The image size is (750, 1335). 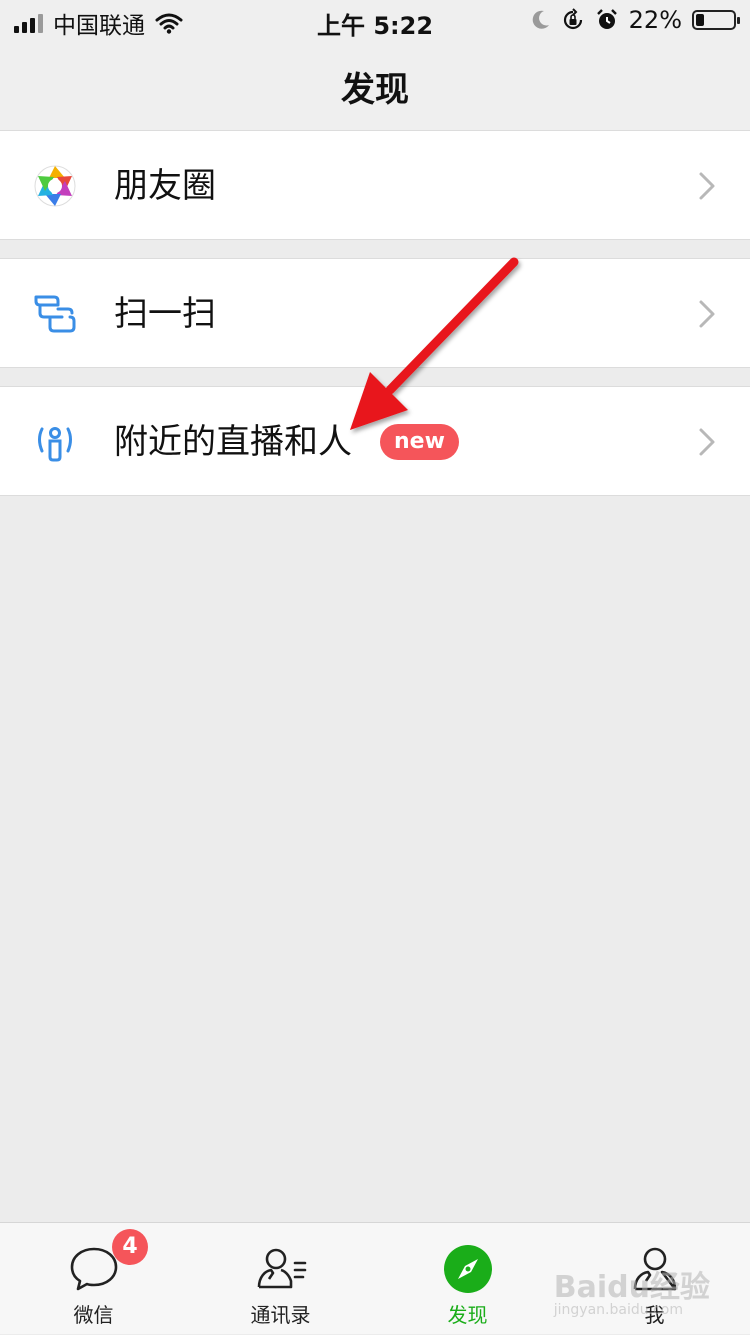 What do you see at coordinates (55, 314) in the screenshot?
I see `scan-icon` at bounding box center [55, 314].